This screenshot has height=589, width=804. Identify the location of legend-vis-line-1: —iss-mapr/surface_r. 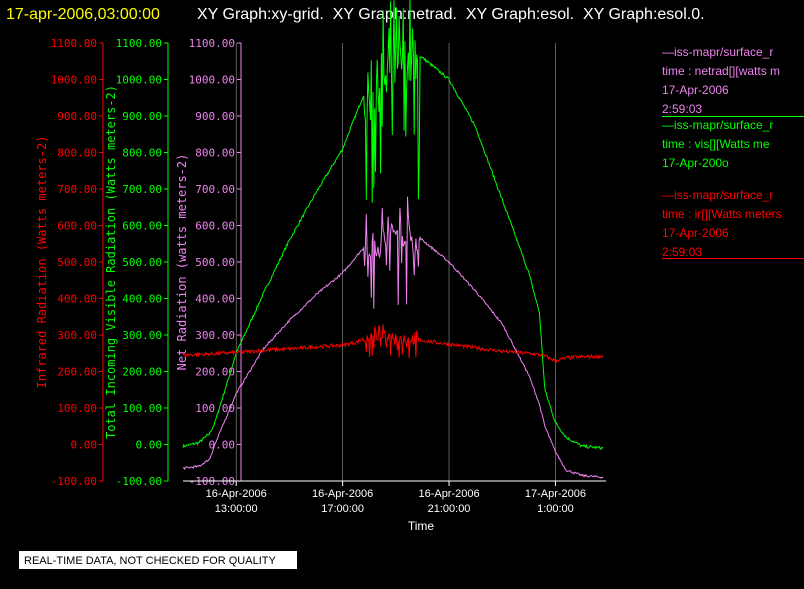
(718, 125).